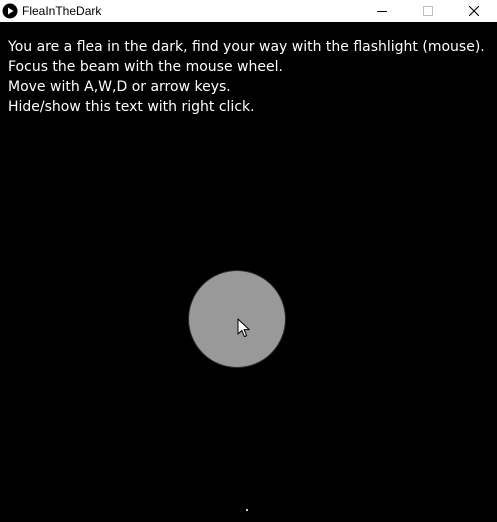  I want to click on play-circle-icon, so click(10, 11).